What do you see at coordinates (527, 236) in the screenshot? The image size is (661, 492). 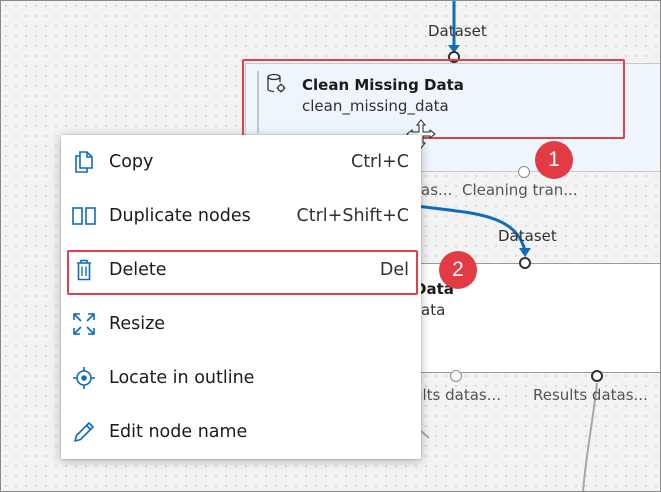 I see `port-label-dataset-second: Dataset` at bounding box center [527, 236].